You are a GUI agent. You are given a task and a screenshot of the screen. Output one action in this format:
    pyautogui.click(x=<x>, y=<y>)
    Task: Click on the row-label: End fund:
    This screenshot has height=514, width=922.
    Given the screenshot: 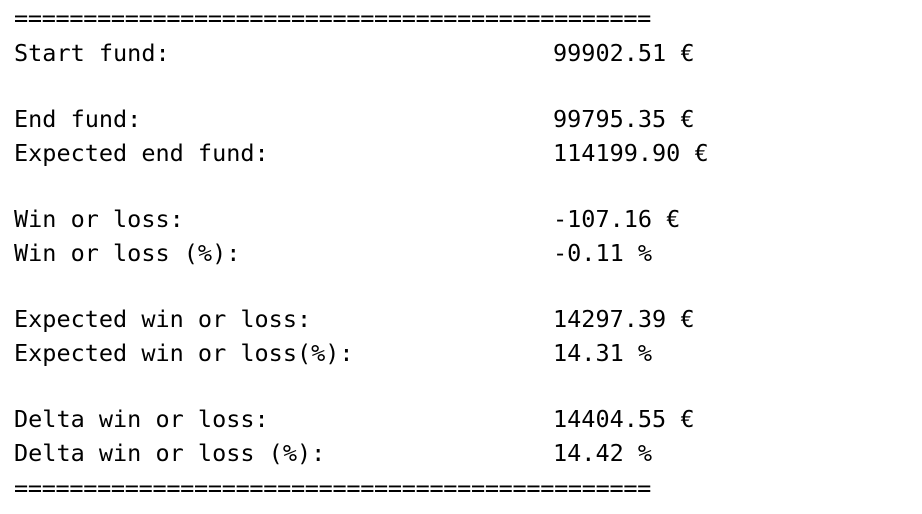 What is the action you would take?
    pyautogui.click(x=78, y=119)
    